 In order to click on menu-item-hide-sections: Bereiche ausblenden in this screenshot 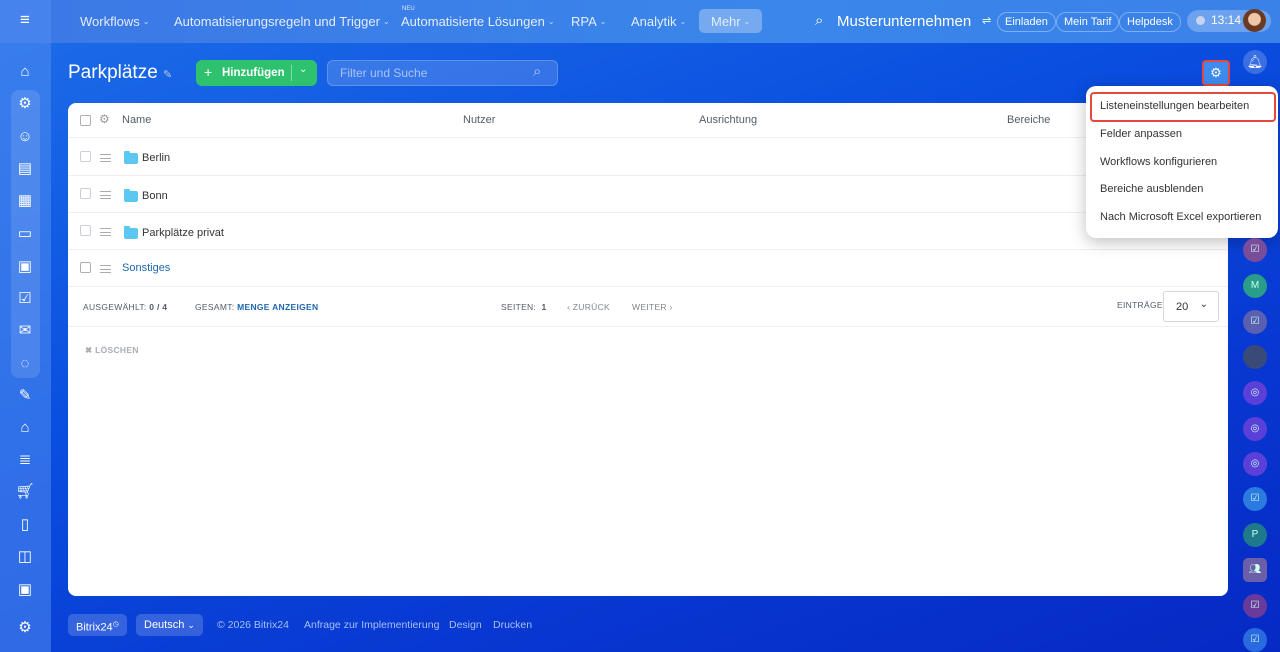, I will do `click(1151, 189)`.